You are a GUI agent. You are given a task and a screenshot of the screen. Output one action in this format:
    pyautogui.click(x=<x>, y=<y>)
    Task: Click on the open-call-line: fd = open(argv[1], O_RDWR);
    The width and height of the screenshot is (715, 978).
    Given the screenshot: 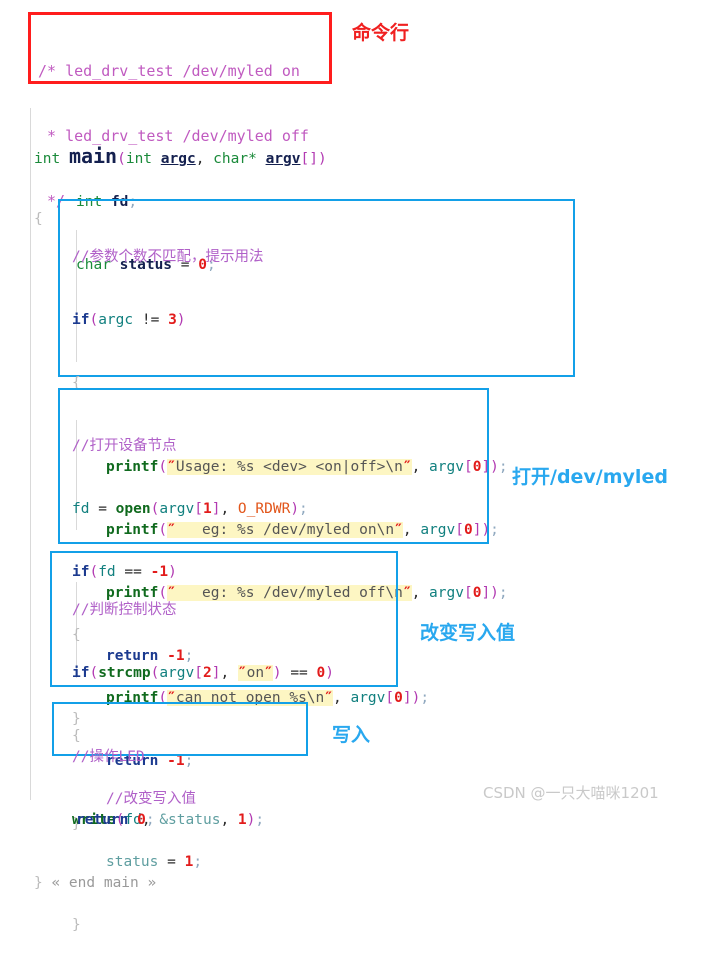 What is the action you would take?
    pyautogui.click(x=190, y=509)
    